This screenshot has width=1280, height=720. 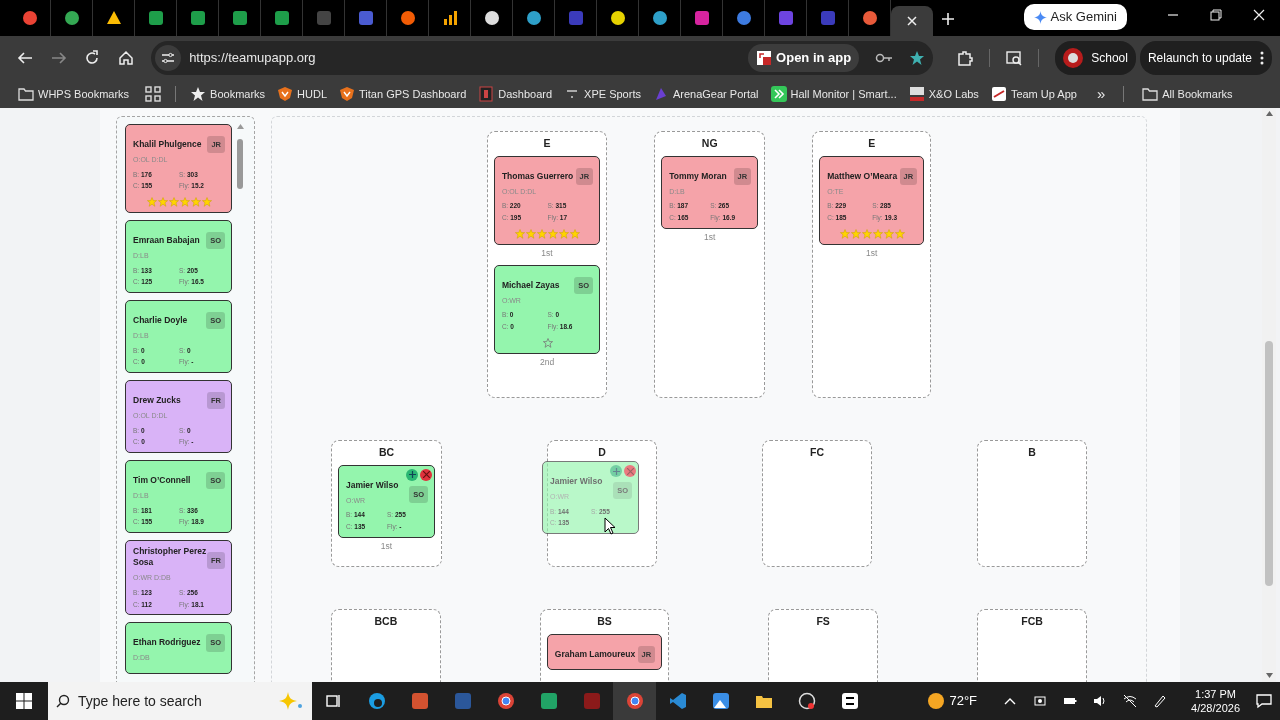 What do you see at coordinates (403, 94) in the screenshot?
I see `bookmark-link: Titan GPS Dashboard` at bounding box center [403, 94].